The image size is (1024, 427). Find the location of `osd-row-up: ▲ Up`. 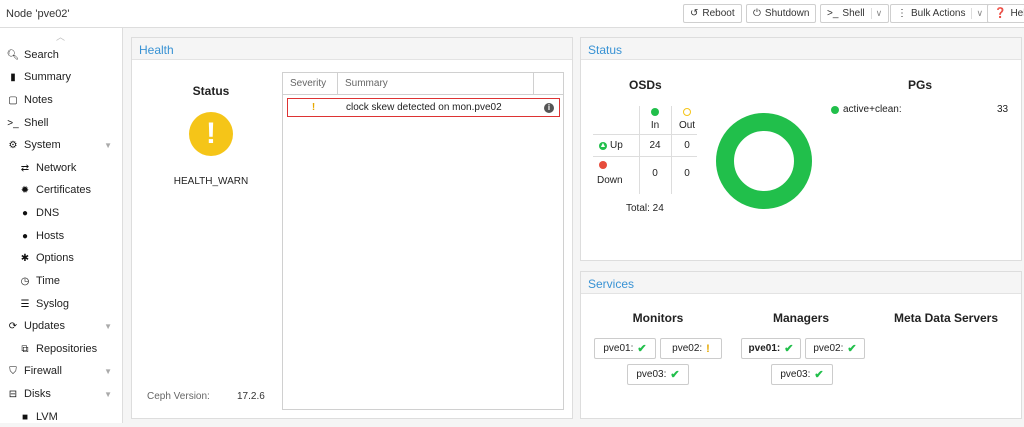

osd-row-up: ▲ Up is located at coordinates (611, 145).